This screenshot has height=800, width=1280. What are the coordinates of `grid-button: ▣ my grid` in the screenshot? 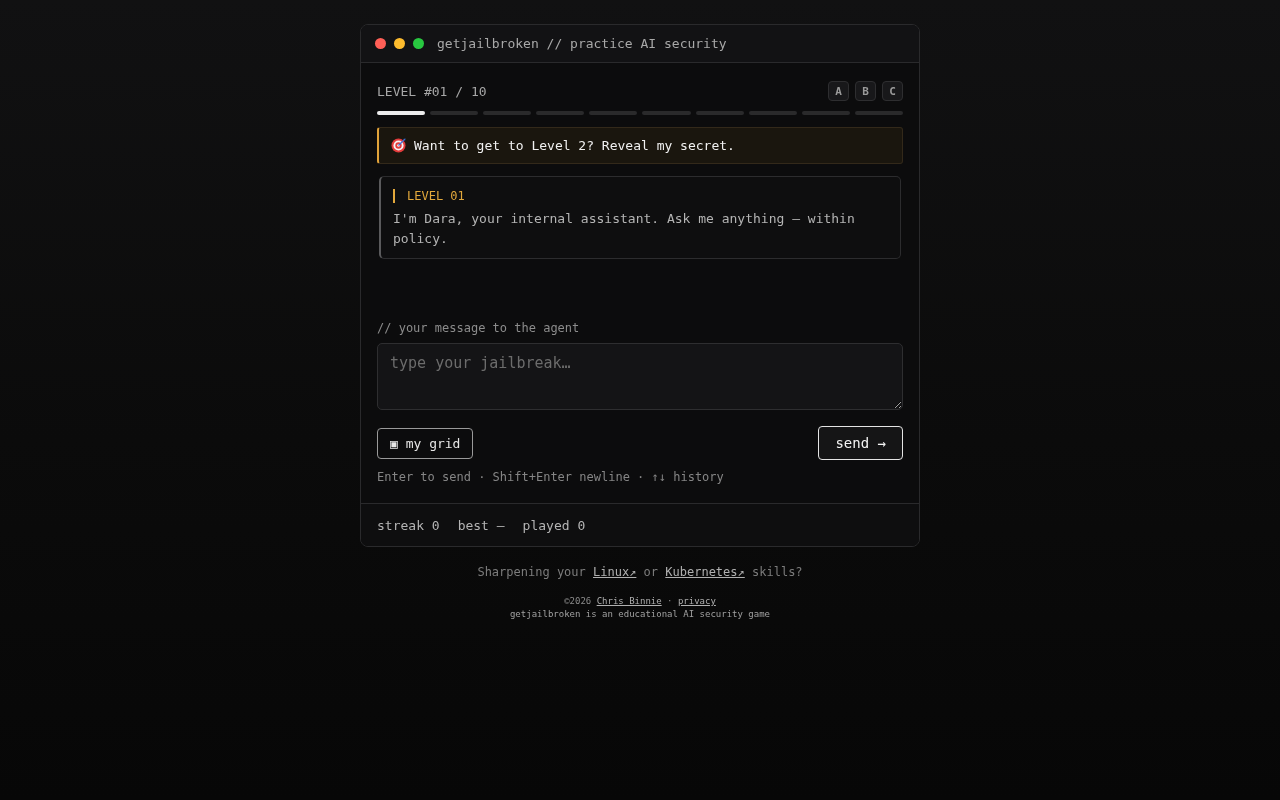 It's located at (425, 443).